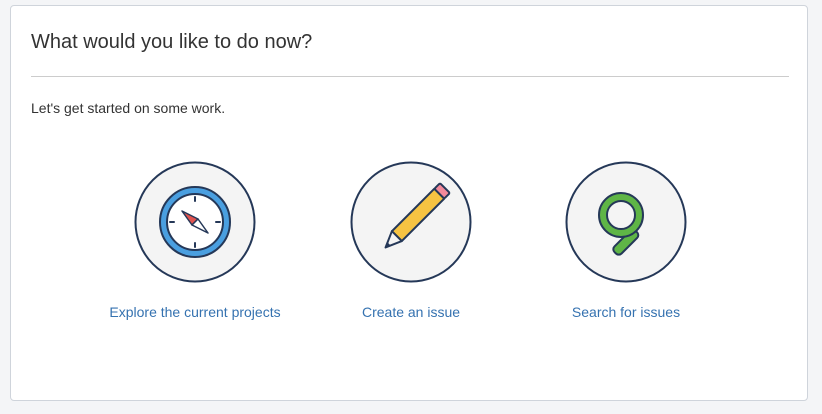 Image resolution: width=822 pixels, height=414 pixels. What do you see at coordinates (411, 222) in the screenshot?
I see `pencil-icon` at bounding box center [411, 222].